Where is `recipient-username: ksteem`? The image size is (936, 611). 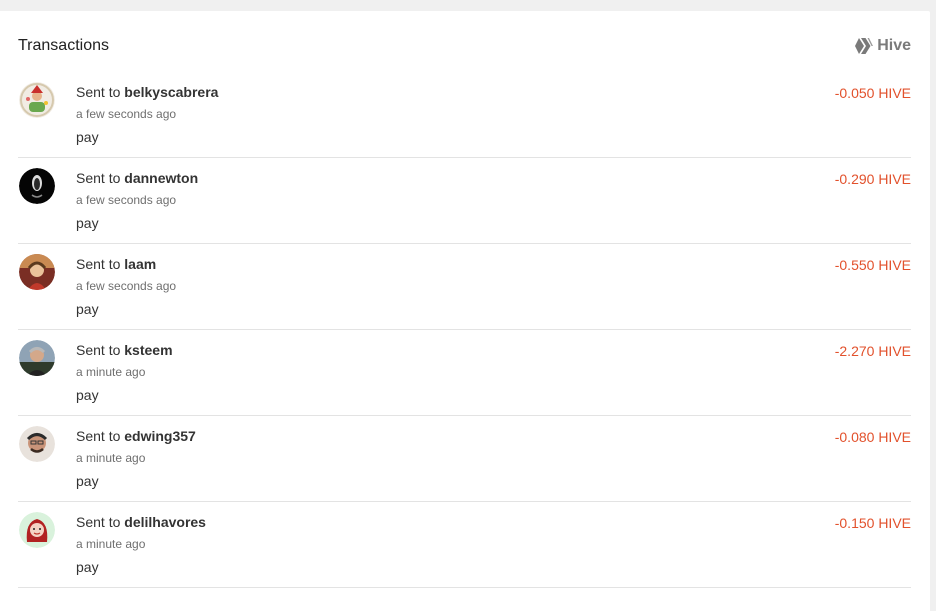
recipient-username: ksteem is located at coordinates (148, 350).